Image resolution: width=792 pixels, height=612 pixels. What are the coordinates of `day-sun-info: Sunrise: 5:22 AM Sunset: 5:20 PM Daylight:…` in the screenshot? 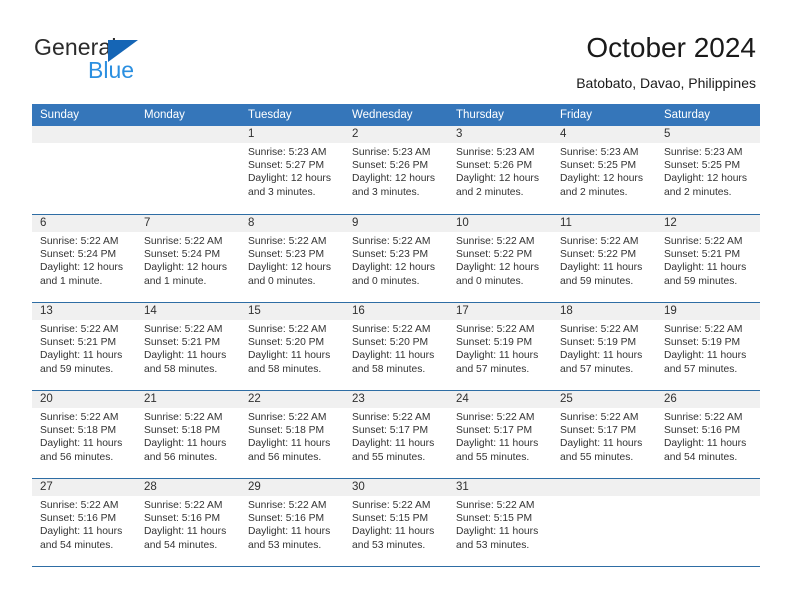 It's located at (292, 348).